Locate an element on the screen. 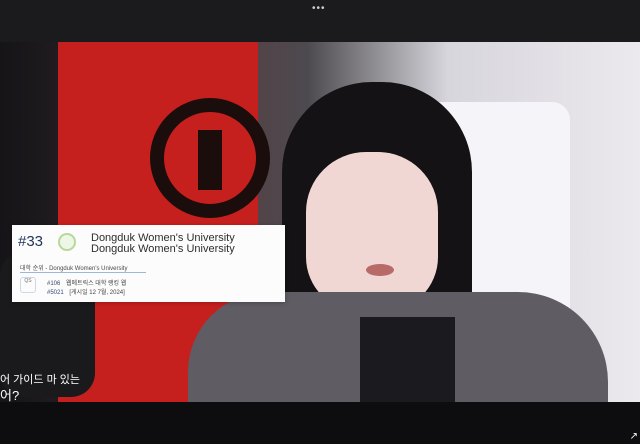 This screenshot has height=444, width=640. face is located at coordinates (372, 232).